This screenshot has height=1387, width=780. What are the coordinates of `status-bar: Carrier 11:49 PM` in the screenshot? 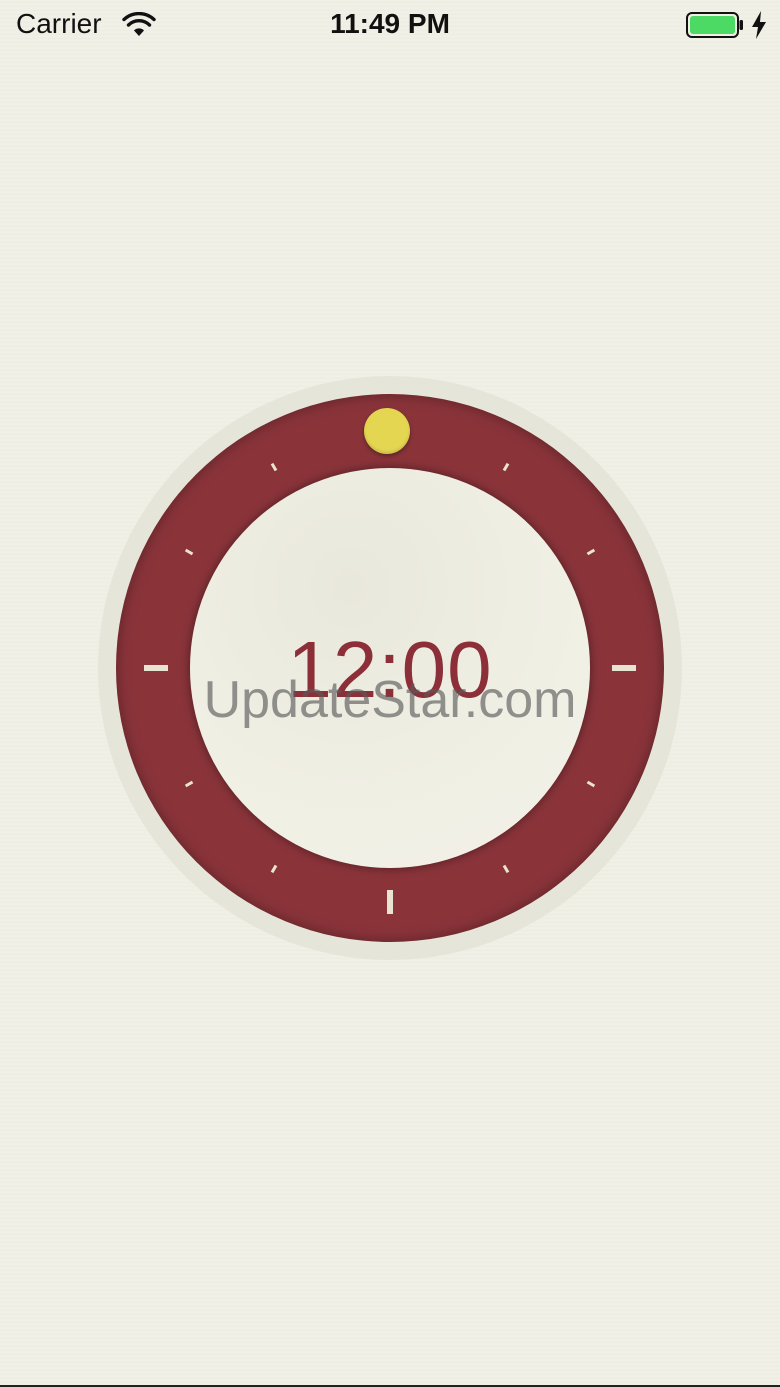 It's located at (390, 26).